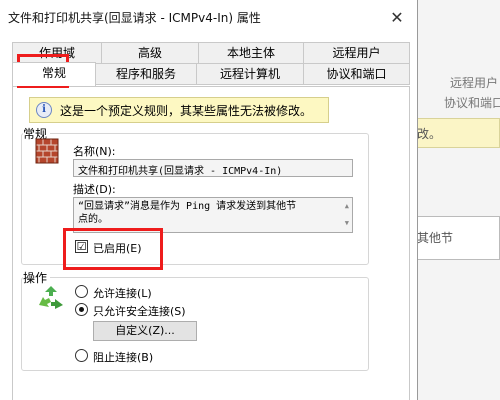 Image resolution: width=500 pixels, height=400 pixels. I want to click on name-label: 名称(N):, so click(94, 151).